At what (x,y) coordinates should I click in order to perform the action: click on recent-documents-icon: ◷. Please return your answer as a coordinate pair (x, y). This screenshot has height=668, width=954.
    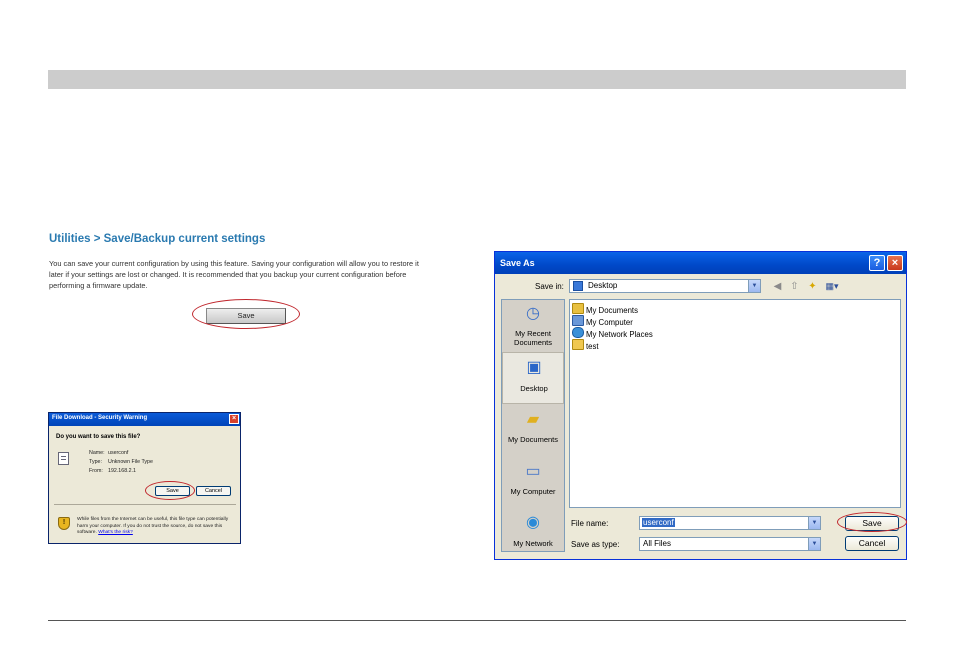
    Looking at the image, I should click on (533, 313).